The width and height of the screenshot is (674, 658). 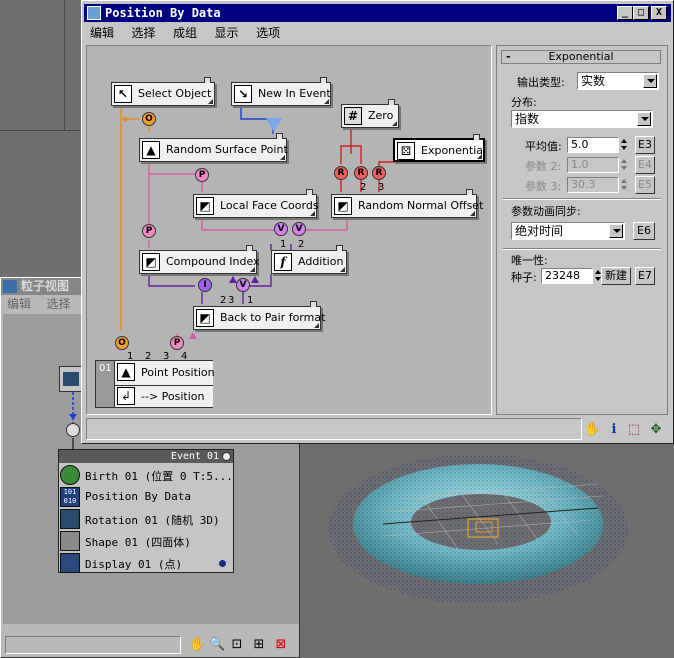 What do you see at coordinates (217, 645) in the screenshot?
I see `zoom-icon: 🔍` at bounding box center [217, 645].